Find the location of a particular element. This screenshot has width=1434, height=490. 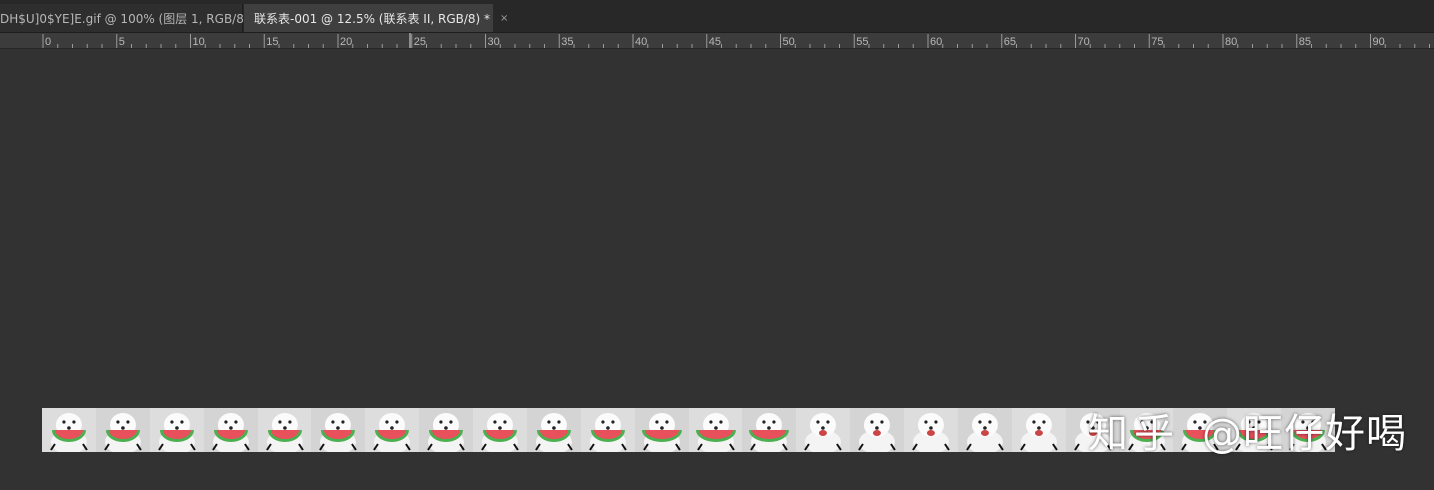

ruler-label: 60 is located at coordinates (936, 42).